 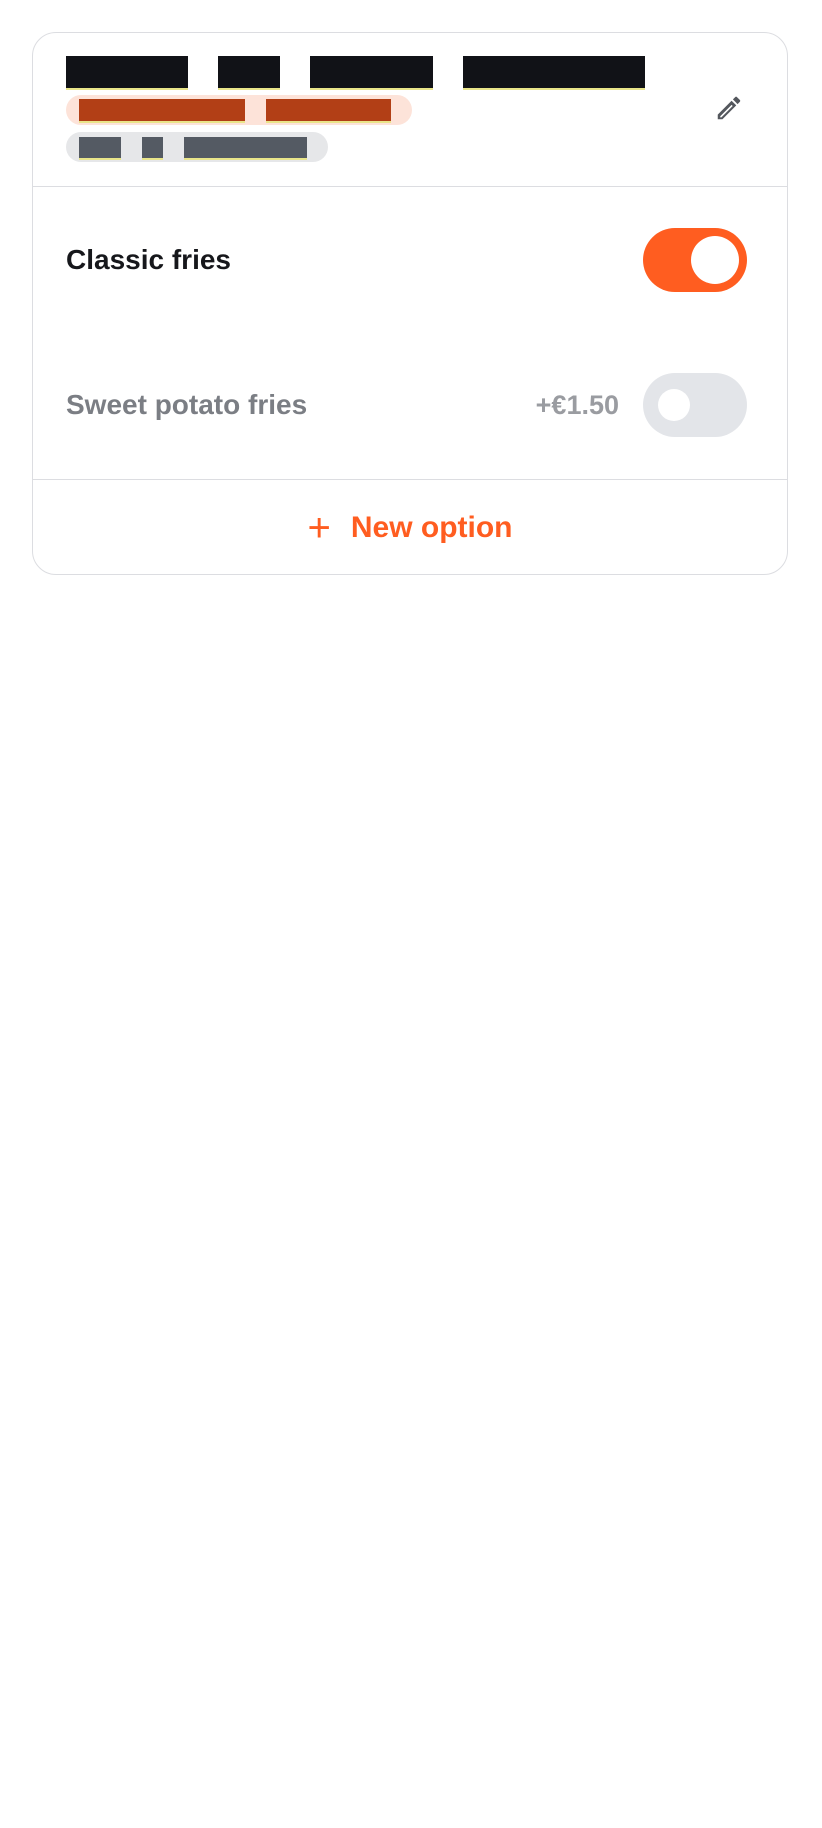 I want to click on new-option-button: + New option, so click(x=410, y=526).